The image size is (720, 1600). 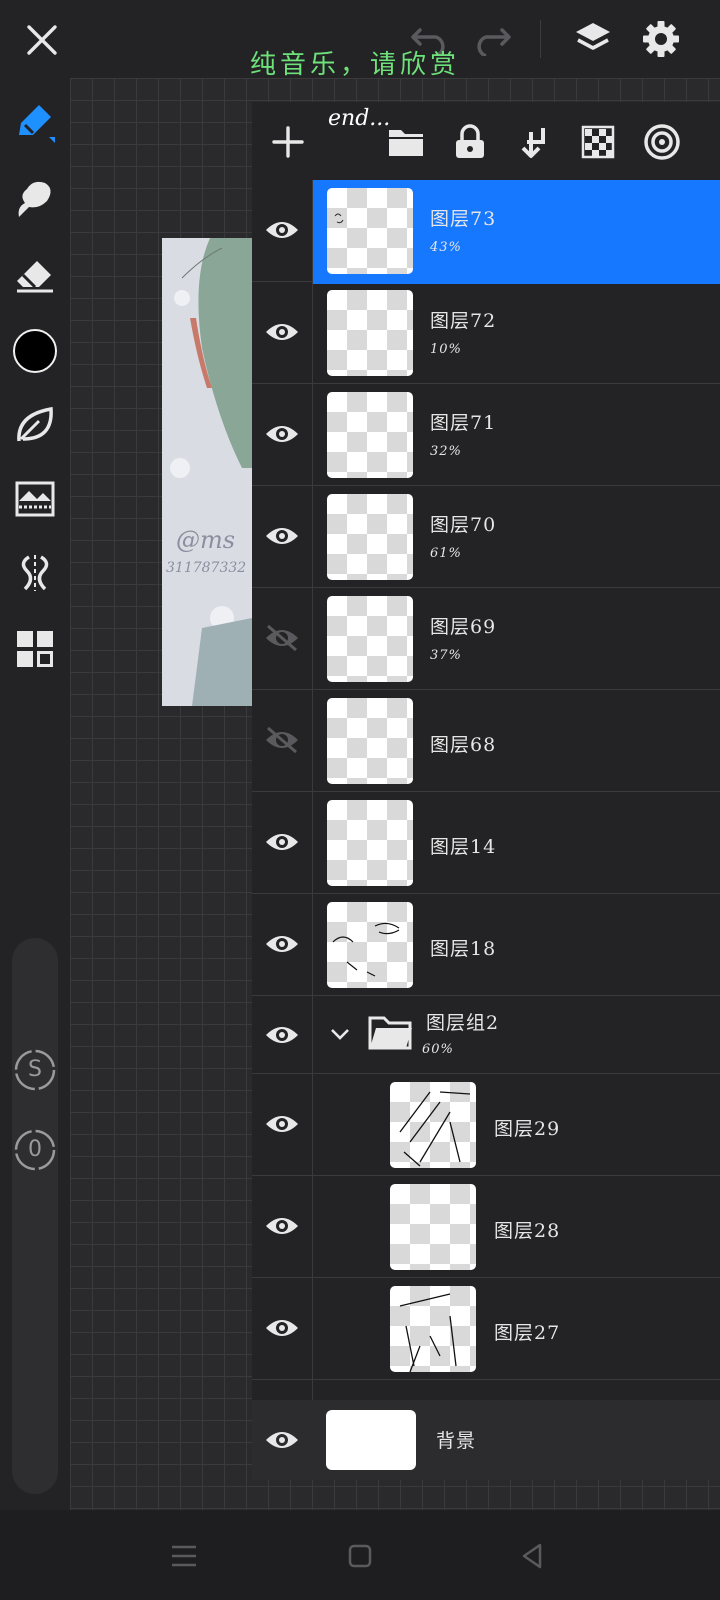 What do you see at coordinates (534, 142) in the screenshot?
I see `merge-down-icon` at bounding box center [534, 142].